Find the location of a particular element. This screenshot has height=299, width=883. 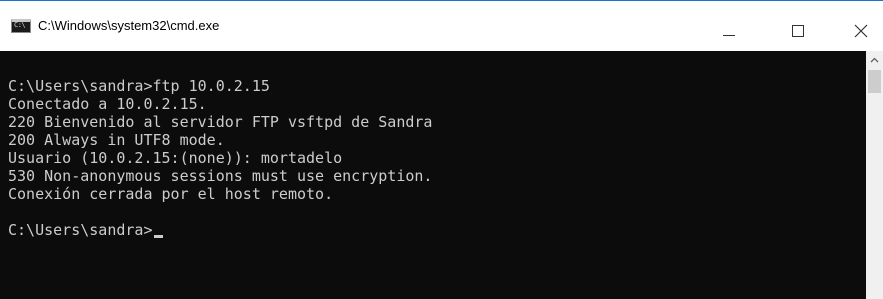

text-cursor is located at coordinates (158, 236).